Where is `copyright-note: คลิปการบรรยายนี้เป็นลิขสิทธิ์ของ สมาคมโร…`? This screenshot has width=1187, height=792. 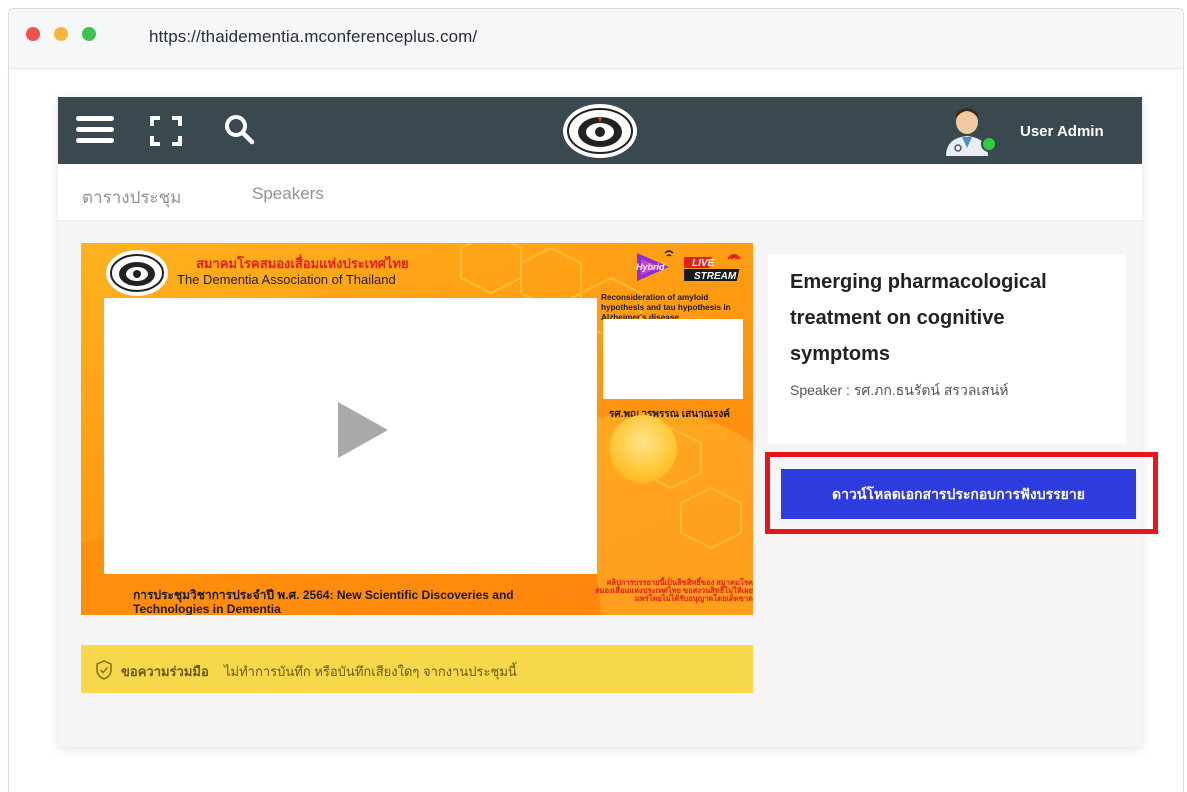 copyright-note: คลิปการบรรยายนี้เป็นลิขสิทธิ์ของ สมาคมโร… is located at coordinates (674, 590).